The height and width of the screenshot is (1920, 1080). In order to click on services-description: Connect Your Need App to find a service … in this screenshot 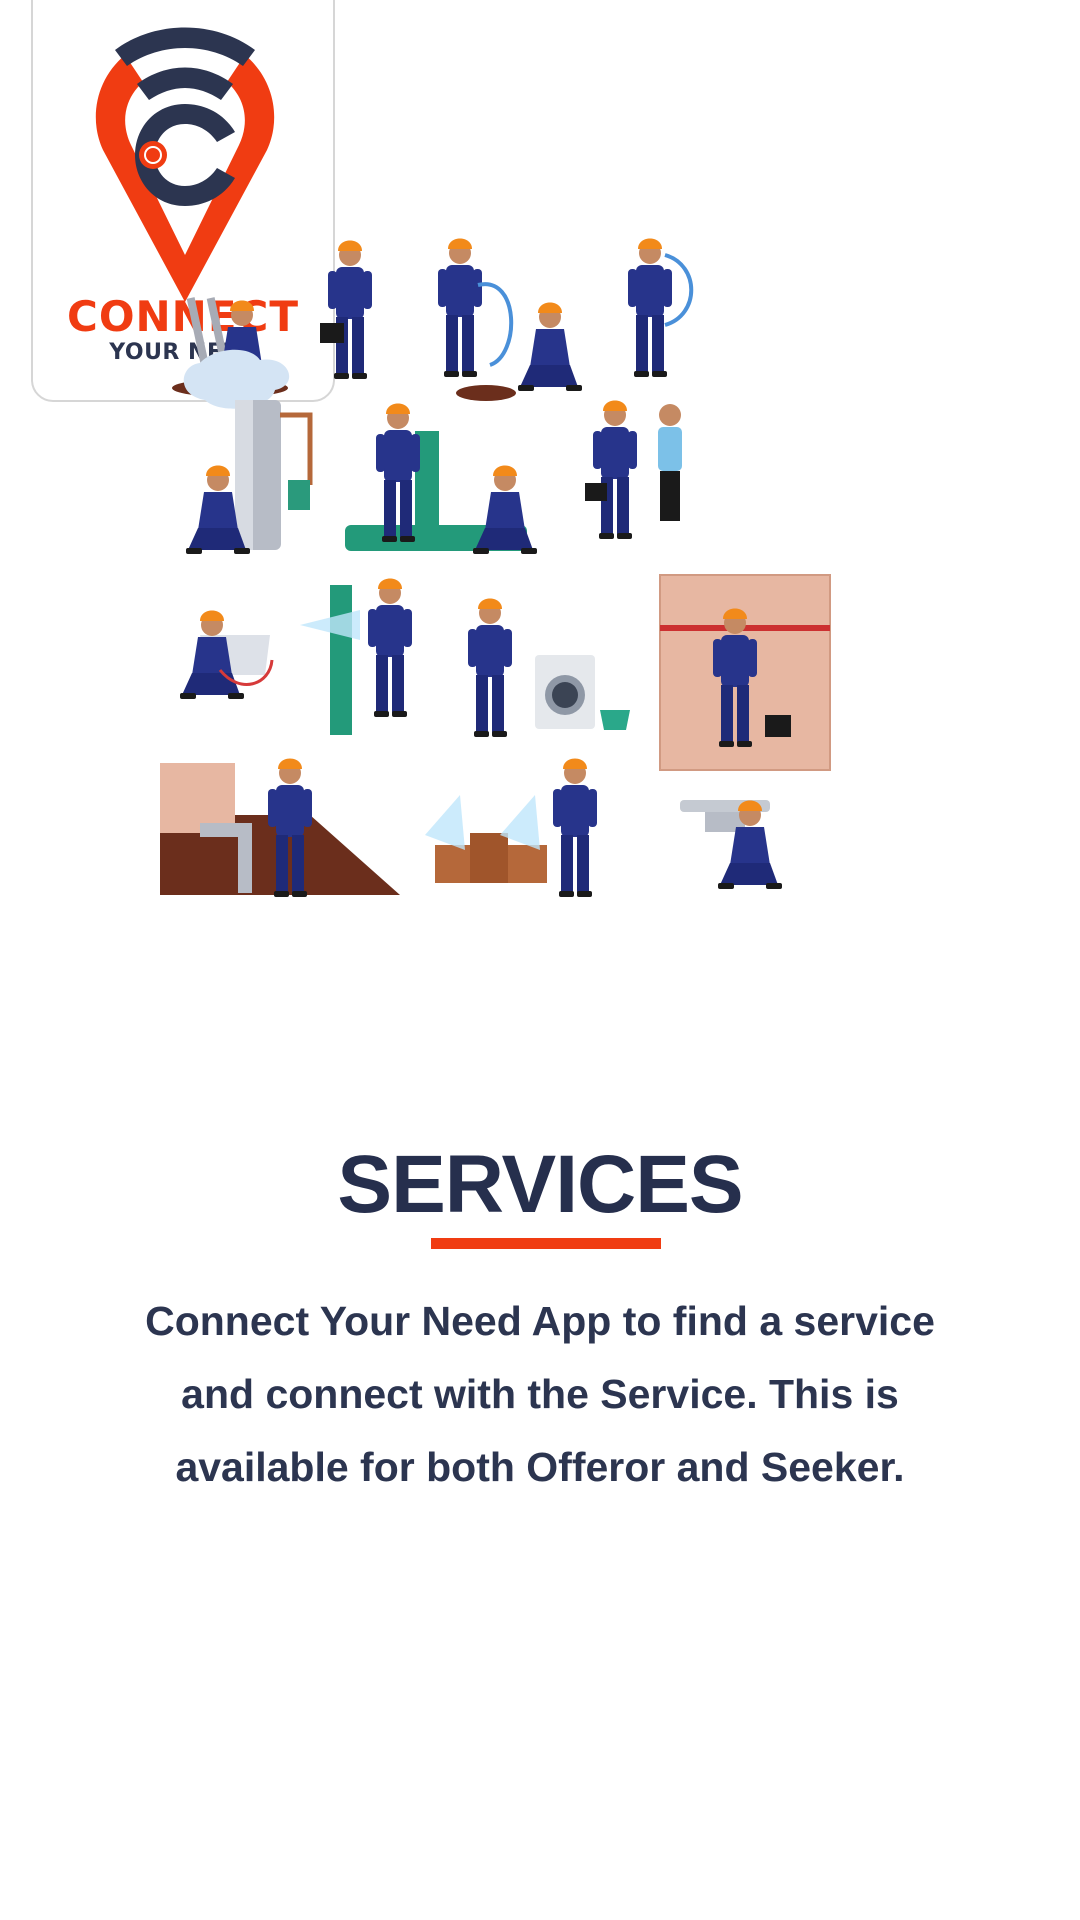, I will do `click(540, 1394)`.